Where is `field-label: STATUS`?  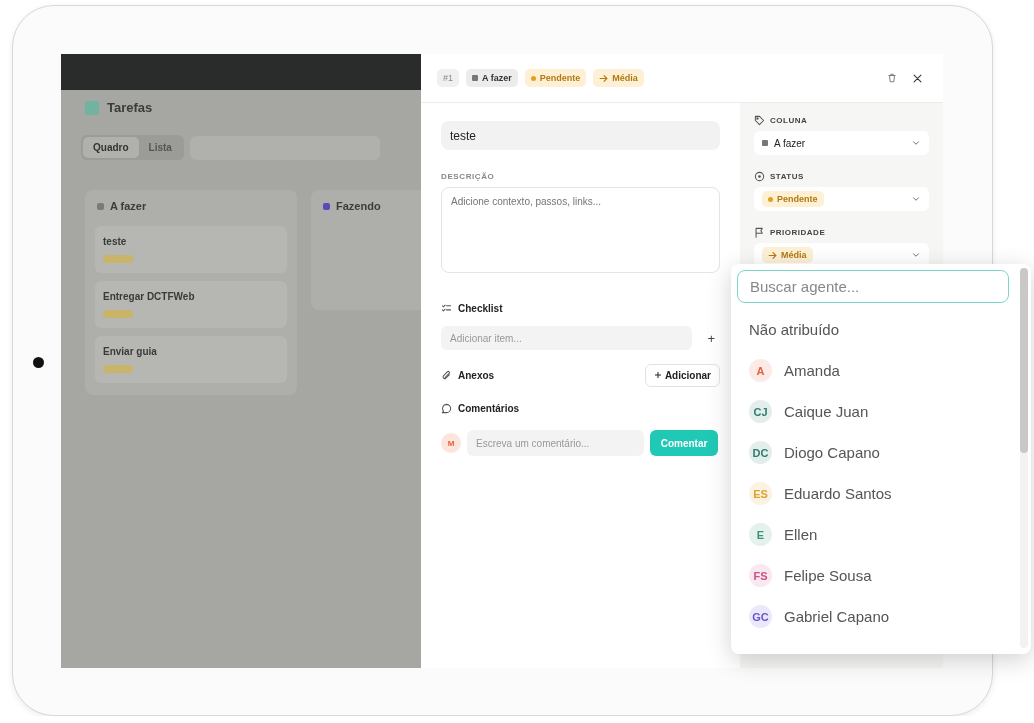 field-label: STATUS is located at coordinates (787, 176).